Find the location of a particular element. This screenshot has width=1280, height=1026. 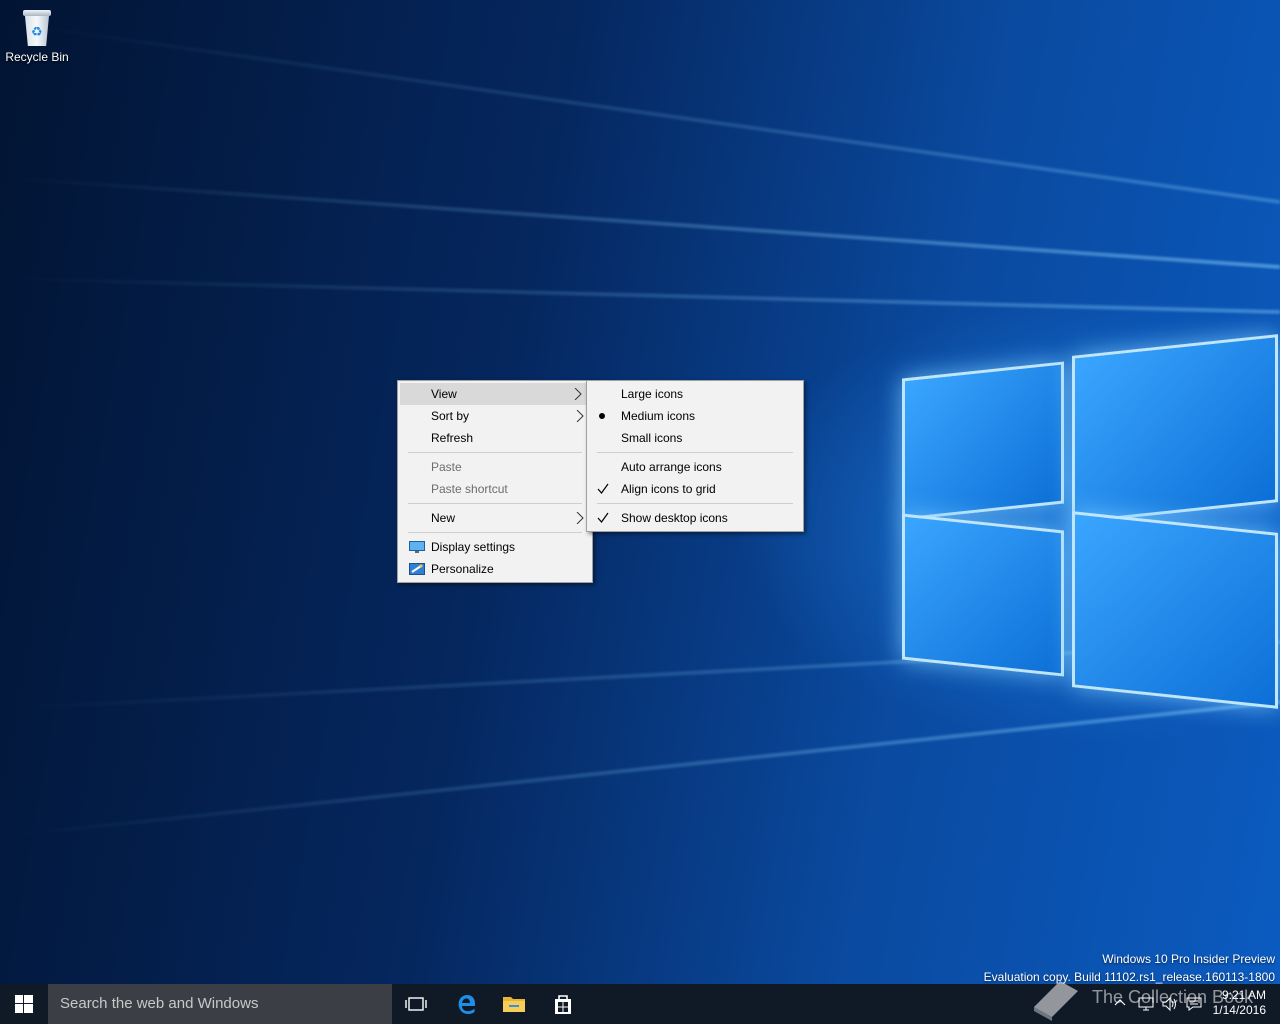

logo-pane-bottom-left is located at coordinates (983, 595).